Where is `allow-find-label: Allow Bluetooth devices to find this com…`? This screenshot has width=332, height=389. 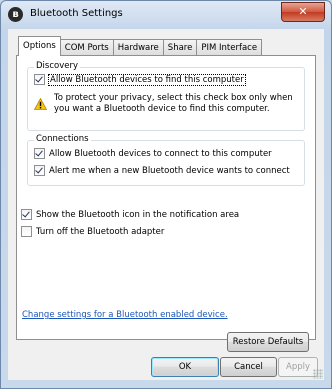
allow-find-label: Allow Bluetooth devices to find this com… is located at coordinates (147, 79).